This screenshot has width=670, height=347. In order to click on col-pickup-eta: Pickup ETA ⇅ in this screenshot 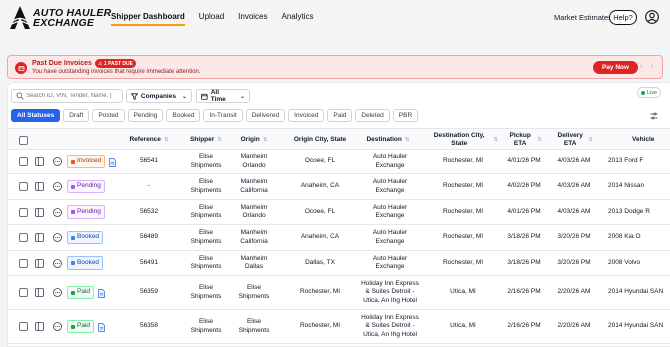, I will do `click(524, 140)`.